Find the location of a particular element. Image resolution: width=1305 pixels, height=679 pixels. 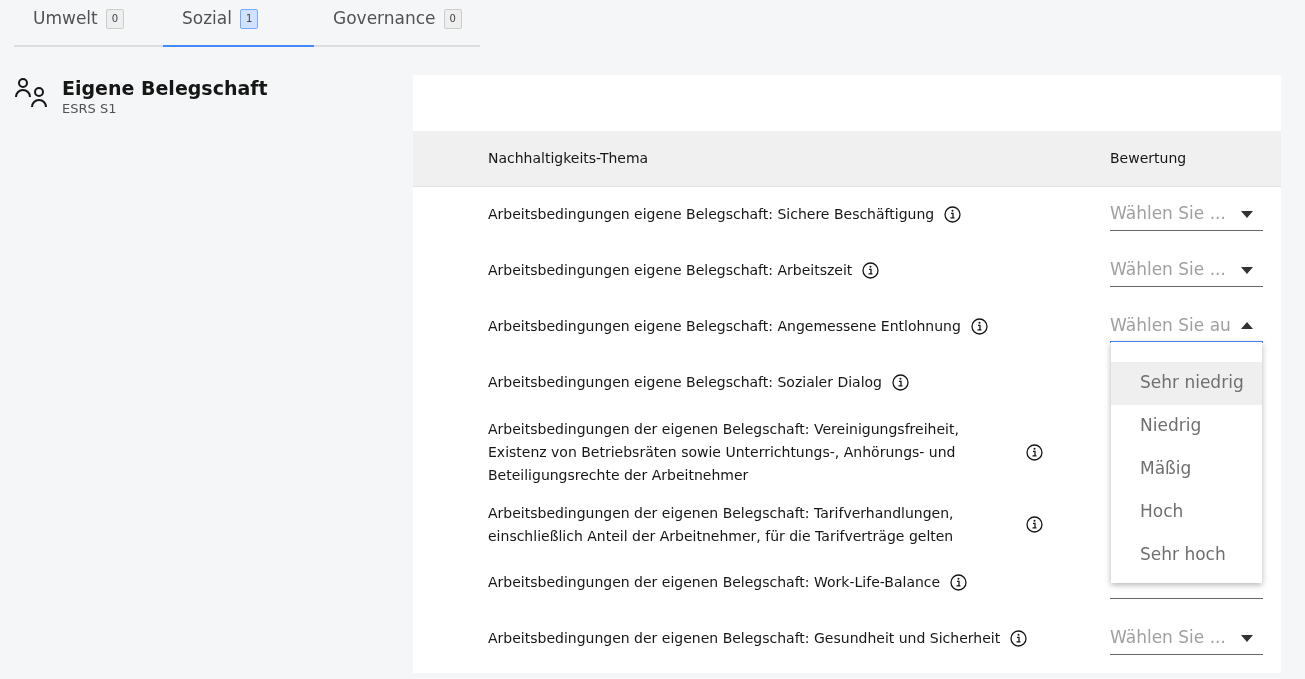

section-subtitle: ESRS S1 is located at coordinates (90, 109).